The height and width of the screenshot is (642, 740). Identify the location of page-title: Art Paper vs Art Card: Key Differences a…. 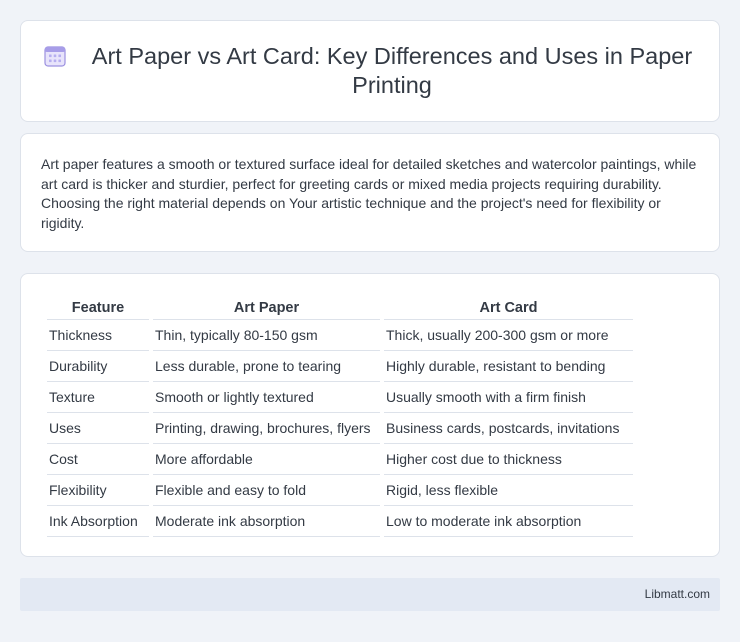
(392, 70).